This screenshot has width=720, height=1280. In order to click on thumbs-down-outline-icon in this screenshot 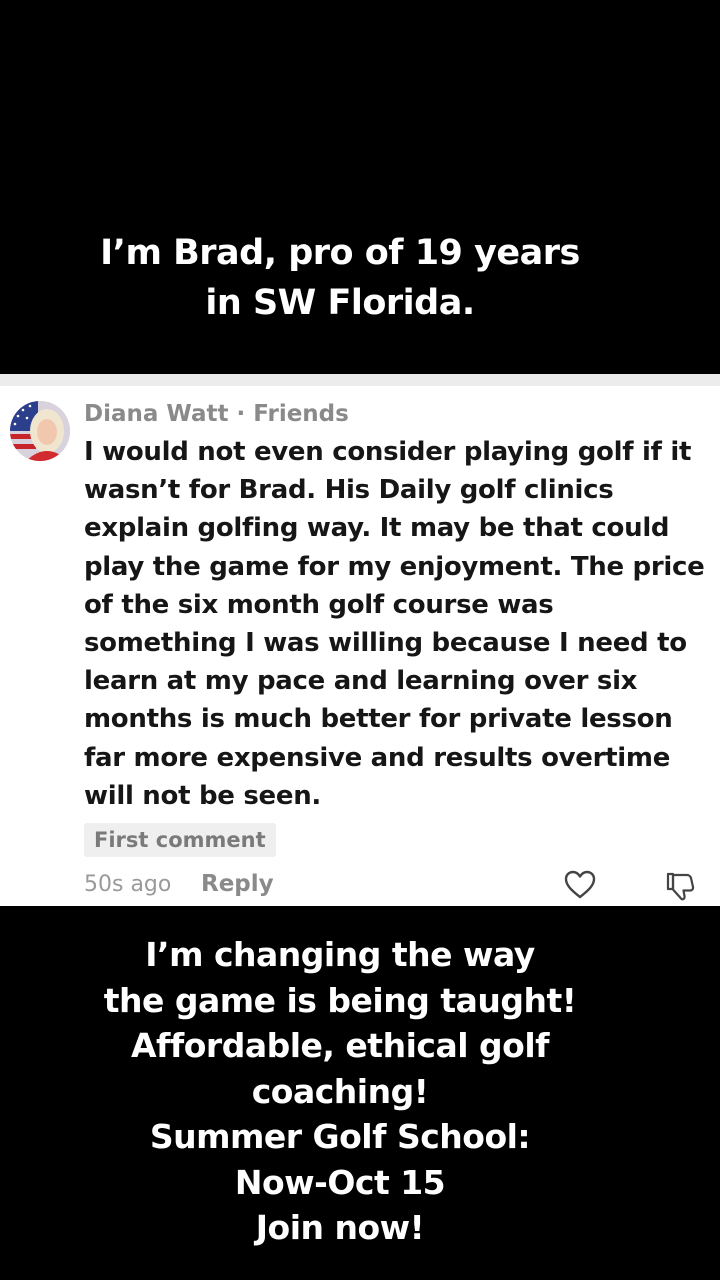, I will do `click(680, 886)`.